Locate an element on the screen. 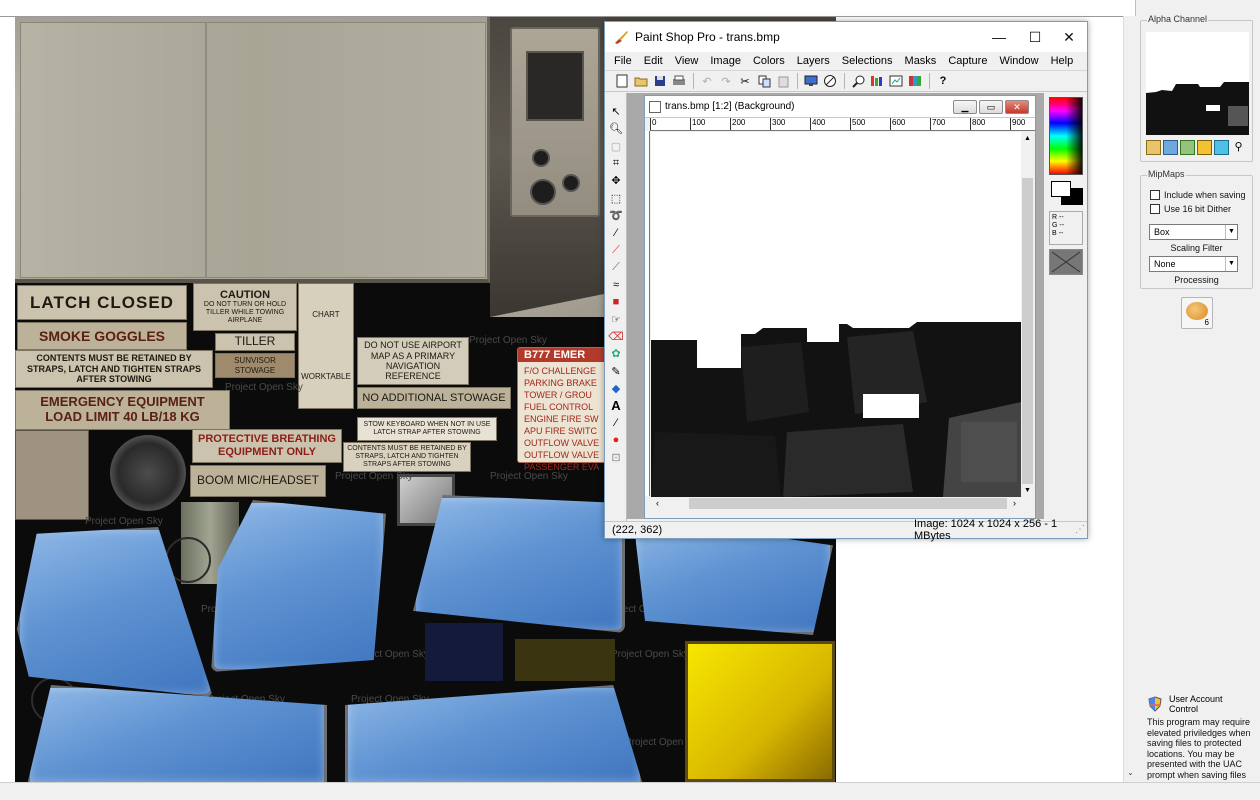  retouch-tool-icon: ☞ is located at coordinates (616, 319).